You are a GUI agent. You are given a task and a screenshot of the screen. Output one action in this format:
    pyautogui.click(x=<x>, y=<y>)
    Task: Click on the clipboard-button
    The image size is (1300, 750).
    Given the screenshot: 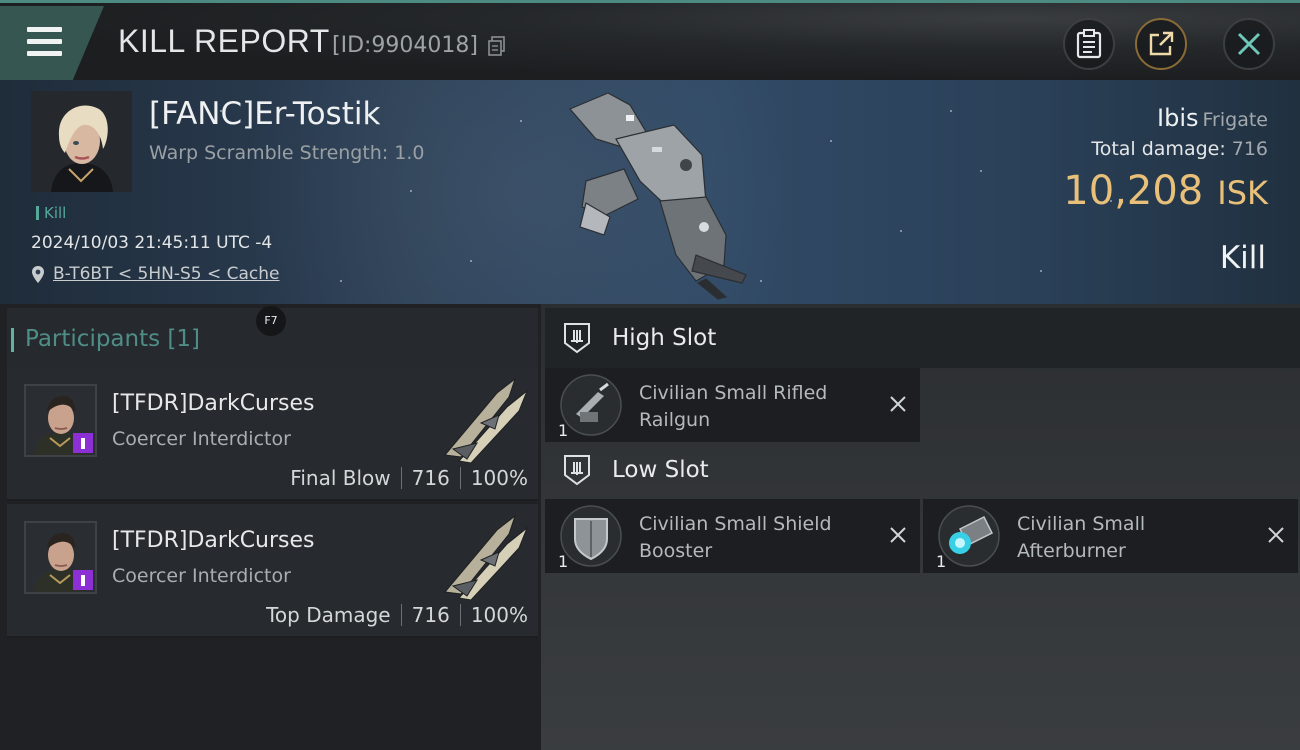 What is the action you would take?
    pyautogui.click(x=1089, y=44)
    